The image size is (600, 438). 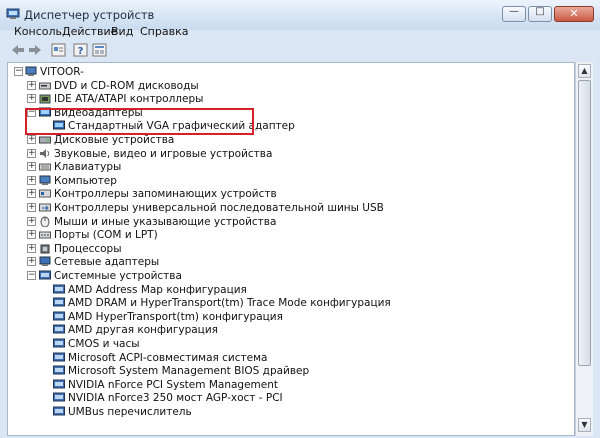 I want to click on tree-device: AMD HyperTransport(tm) конфигурация, so click(x=288, y=317).